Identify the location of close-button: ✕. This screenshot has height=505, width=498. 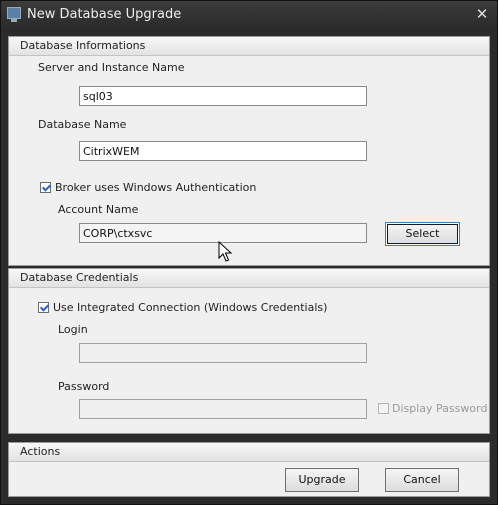
(482, 14).